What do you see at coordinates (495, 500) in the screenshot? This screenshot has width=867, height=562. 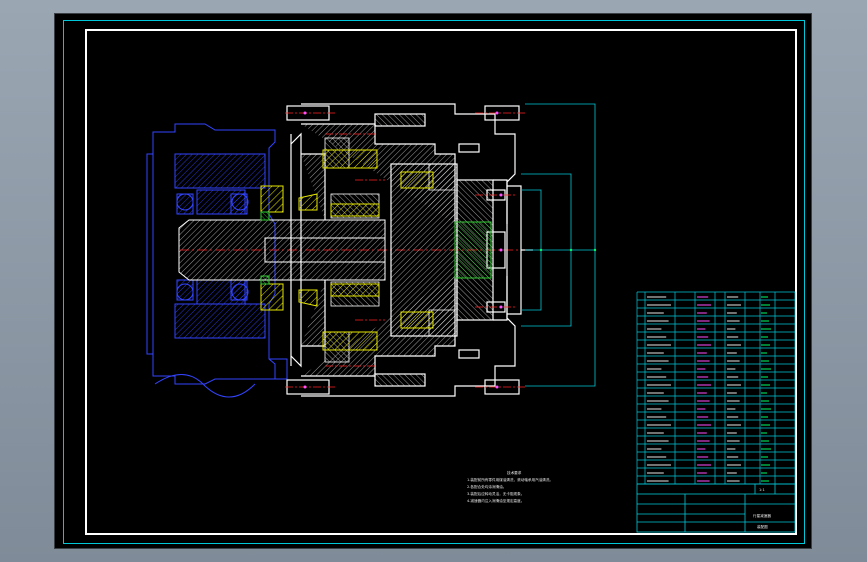 I see `note-line-4: 4.减速器内注入润滑油至规定高度。` at bounding box center [495, 500].